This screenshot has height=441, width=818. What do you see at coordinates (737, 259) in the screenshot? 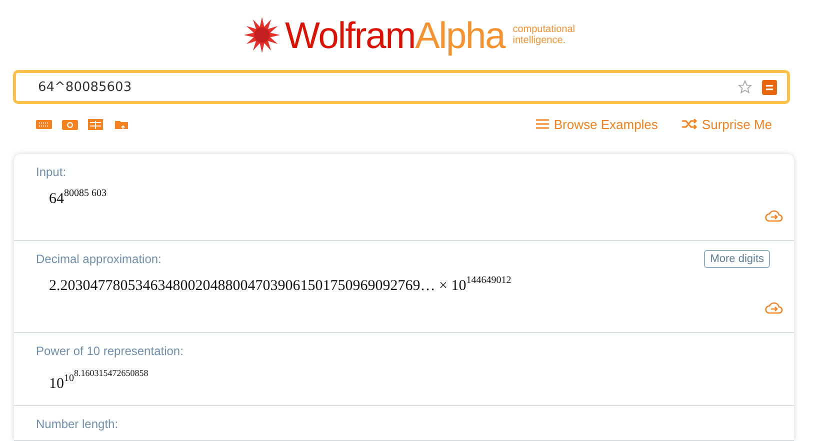
I see `more-digits-button: More digits` at bounding box center [737, 259].